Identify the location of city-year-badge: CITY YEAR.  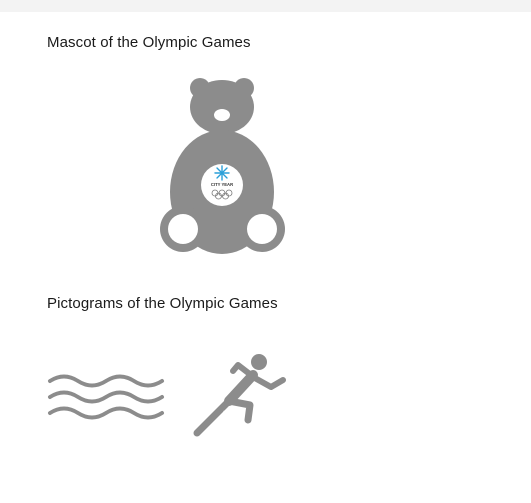
(222, 185).